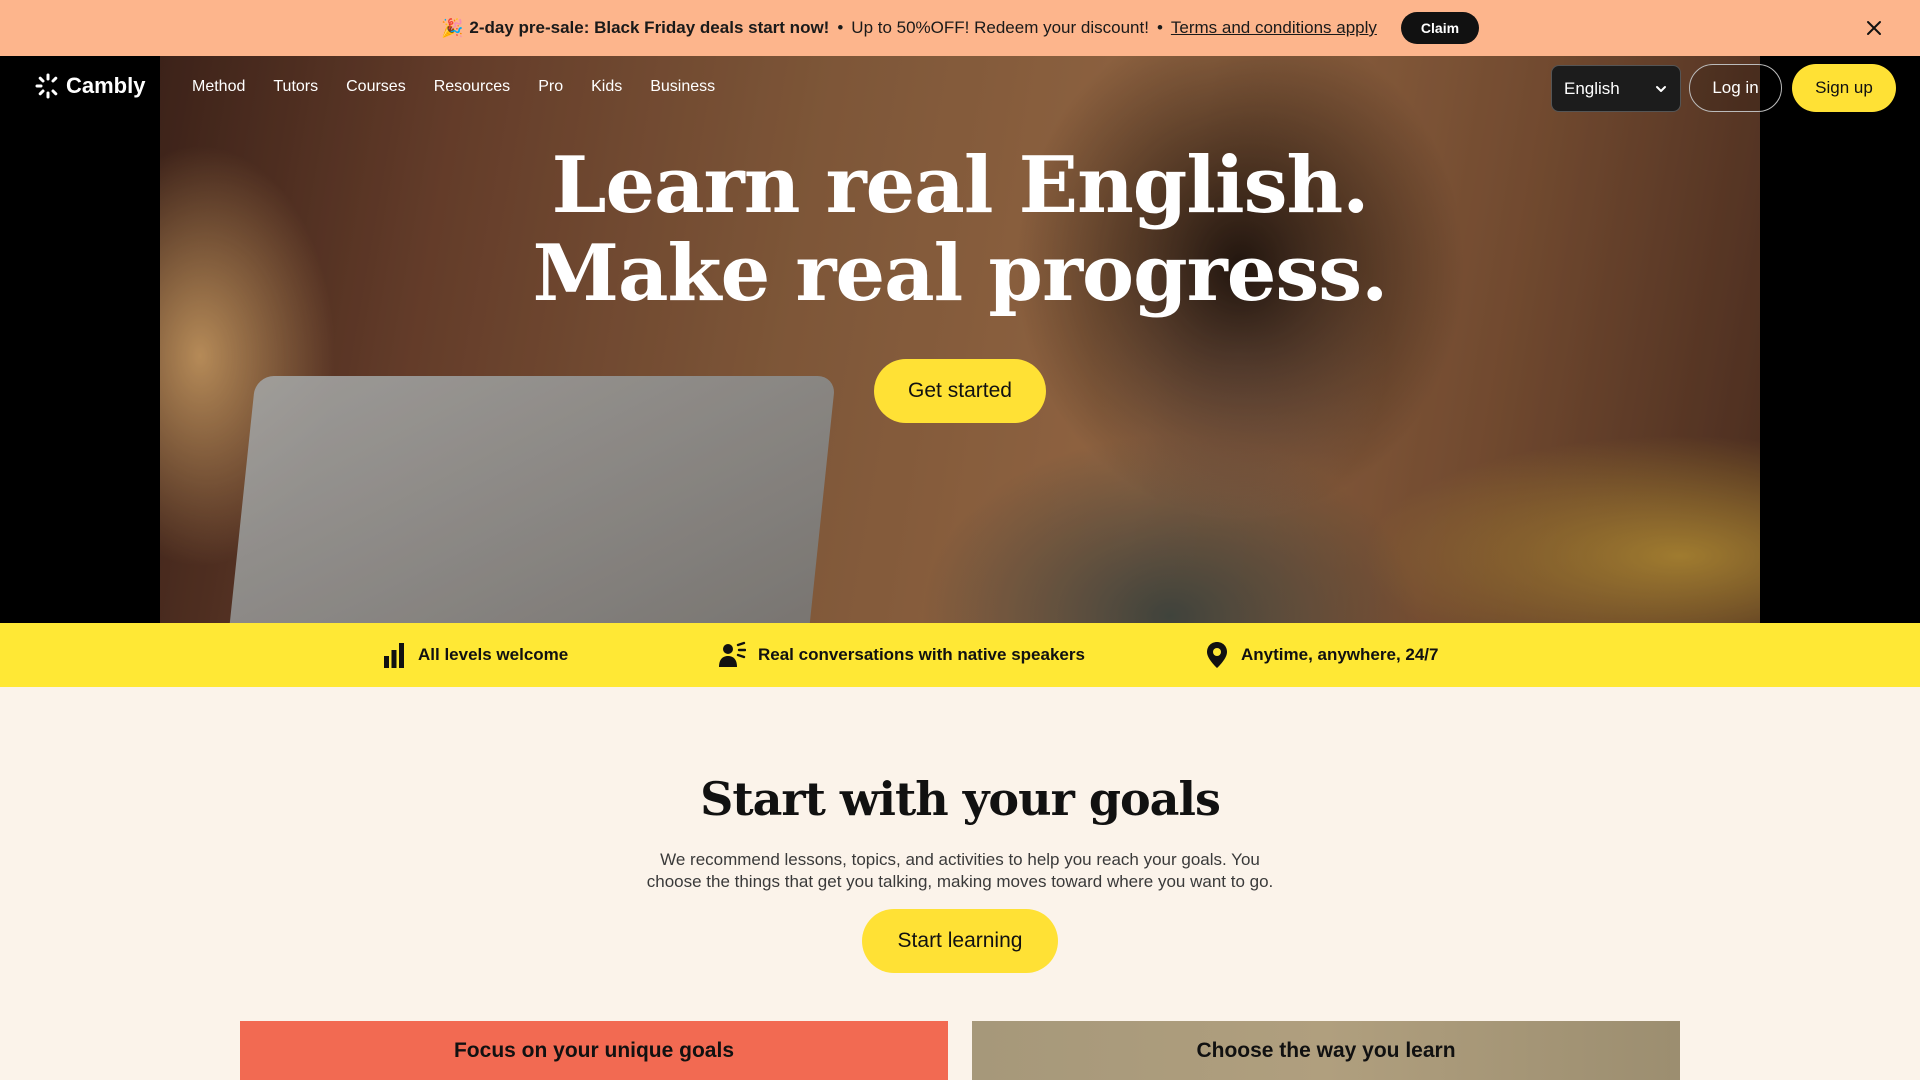  I want to click on nav-link-courses: Courses, so click(376, 87).